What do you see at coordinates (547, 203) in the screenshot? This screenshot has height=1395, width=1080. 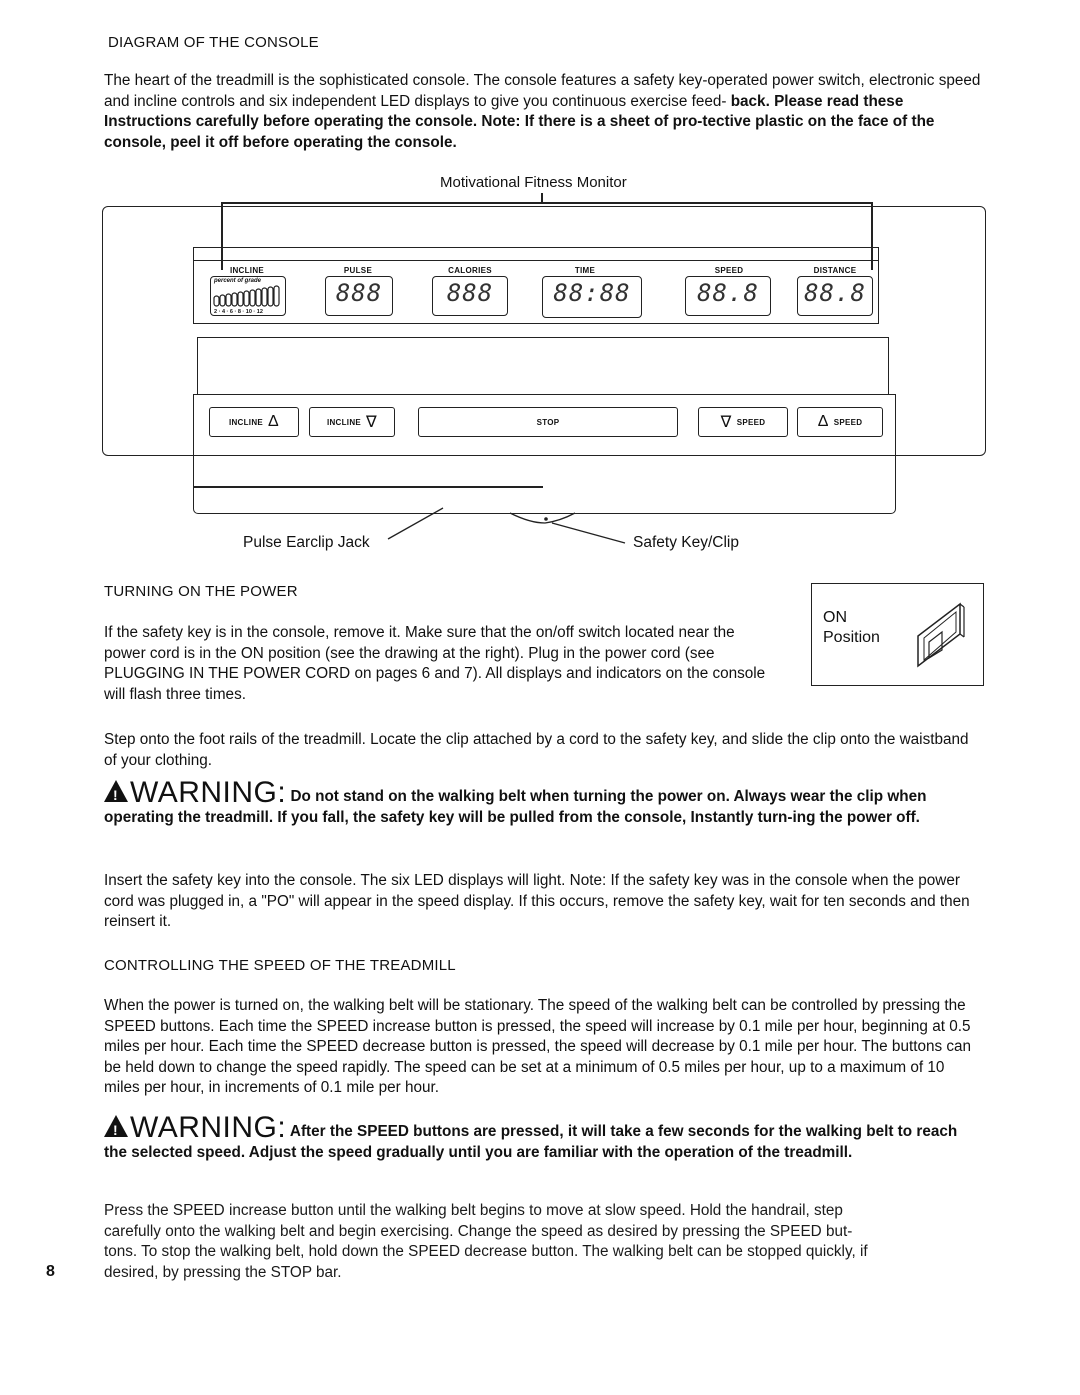 I see `monitor-bracket-top` at bounding box center [547, 203].